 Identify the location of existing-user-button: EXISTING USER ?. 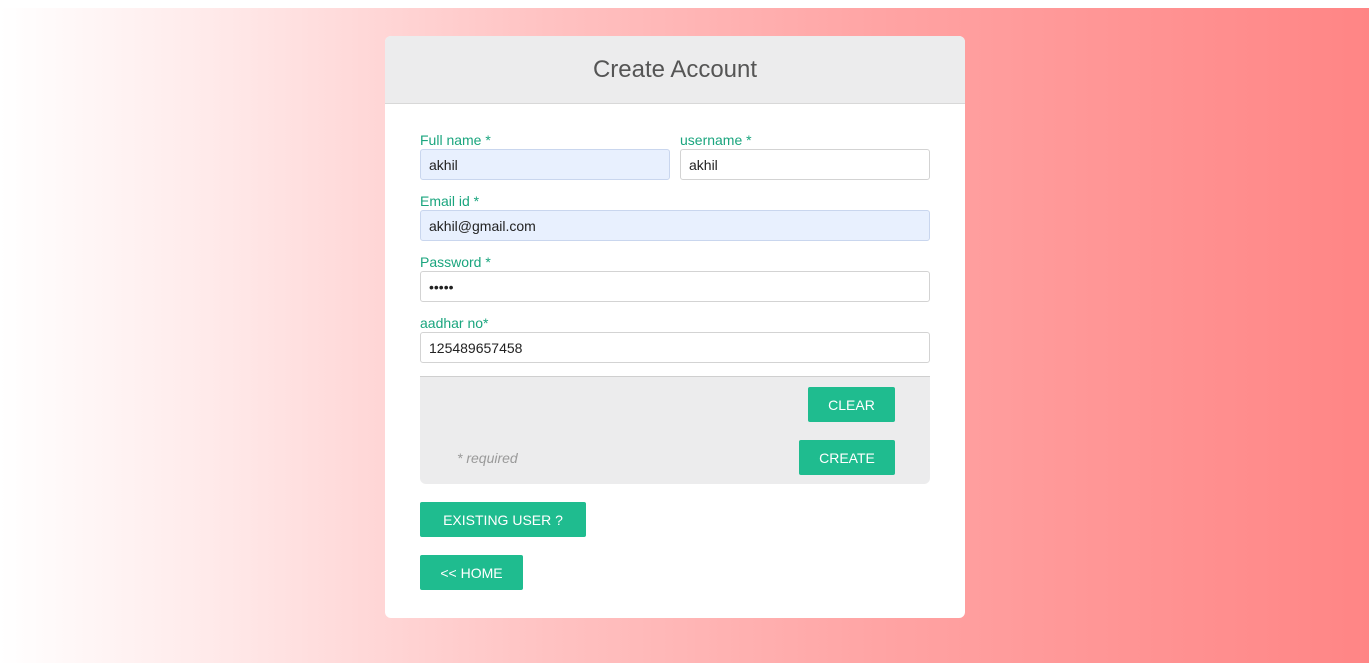
(503, 519).